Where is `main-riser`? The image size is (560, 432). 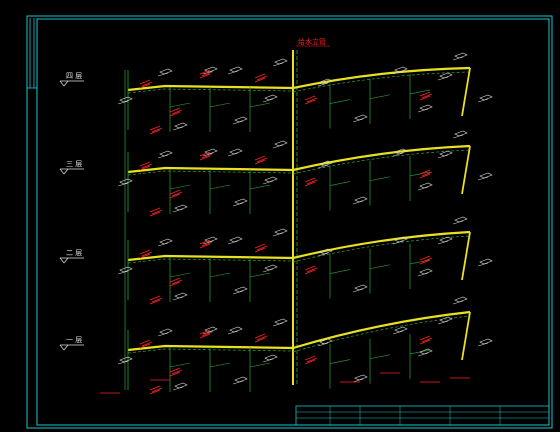
main-riser is located at coordinates (295, 217).